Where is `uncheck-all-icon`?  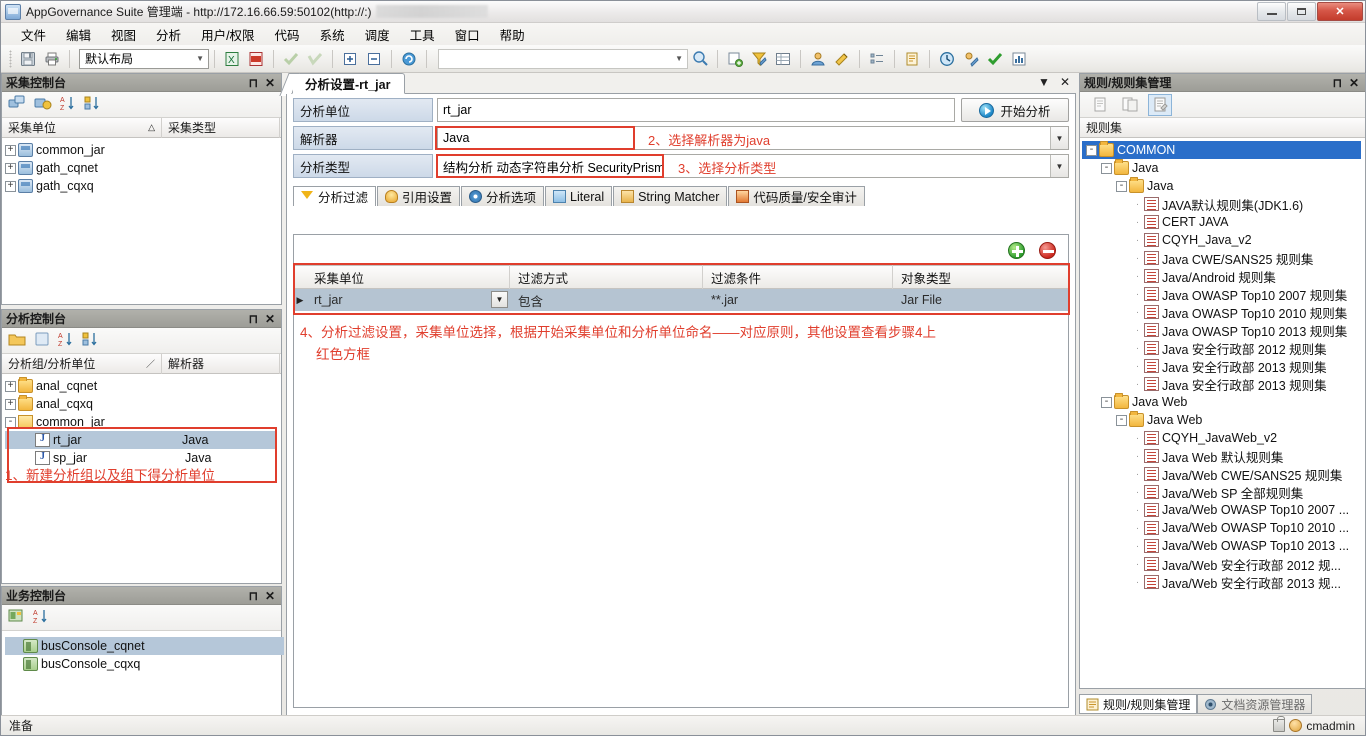 uncheck-all-icon is located at coordinates (315, 59).